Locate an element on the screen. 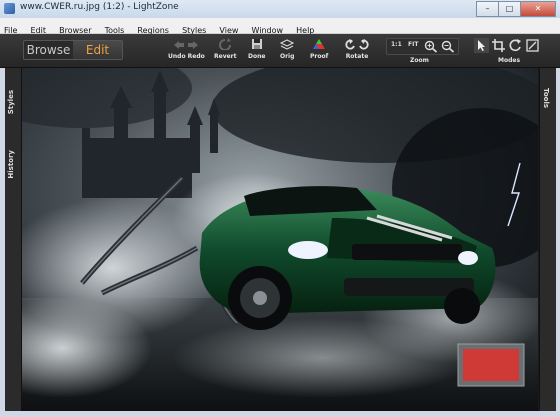 This screenshot has width=560, height=417. history-tab: History is located at coordinates (11, 164).